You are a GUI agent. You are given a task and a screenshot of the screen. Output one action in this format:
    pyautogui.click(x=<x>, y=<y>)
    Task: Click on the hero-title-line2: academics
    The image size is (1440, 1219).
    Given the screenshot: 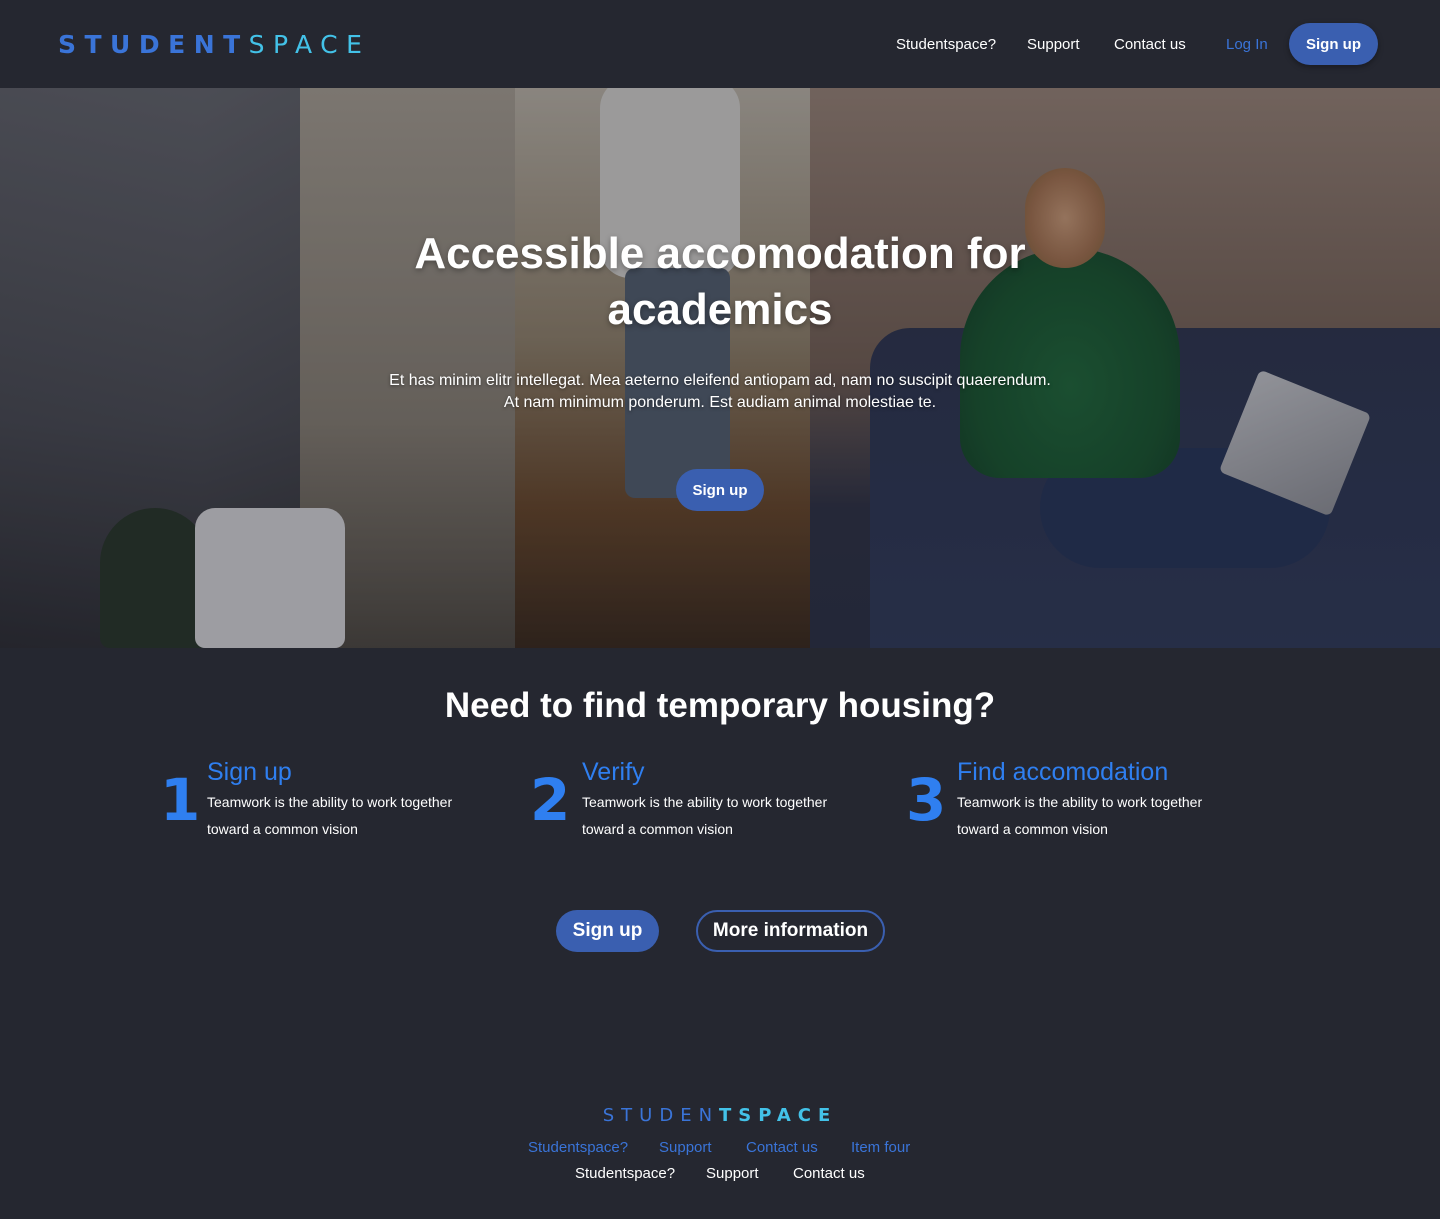 What is the action you would take?
    pyautogui.click(x=720, y=309)
    